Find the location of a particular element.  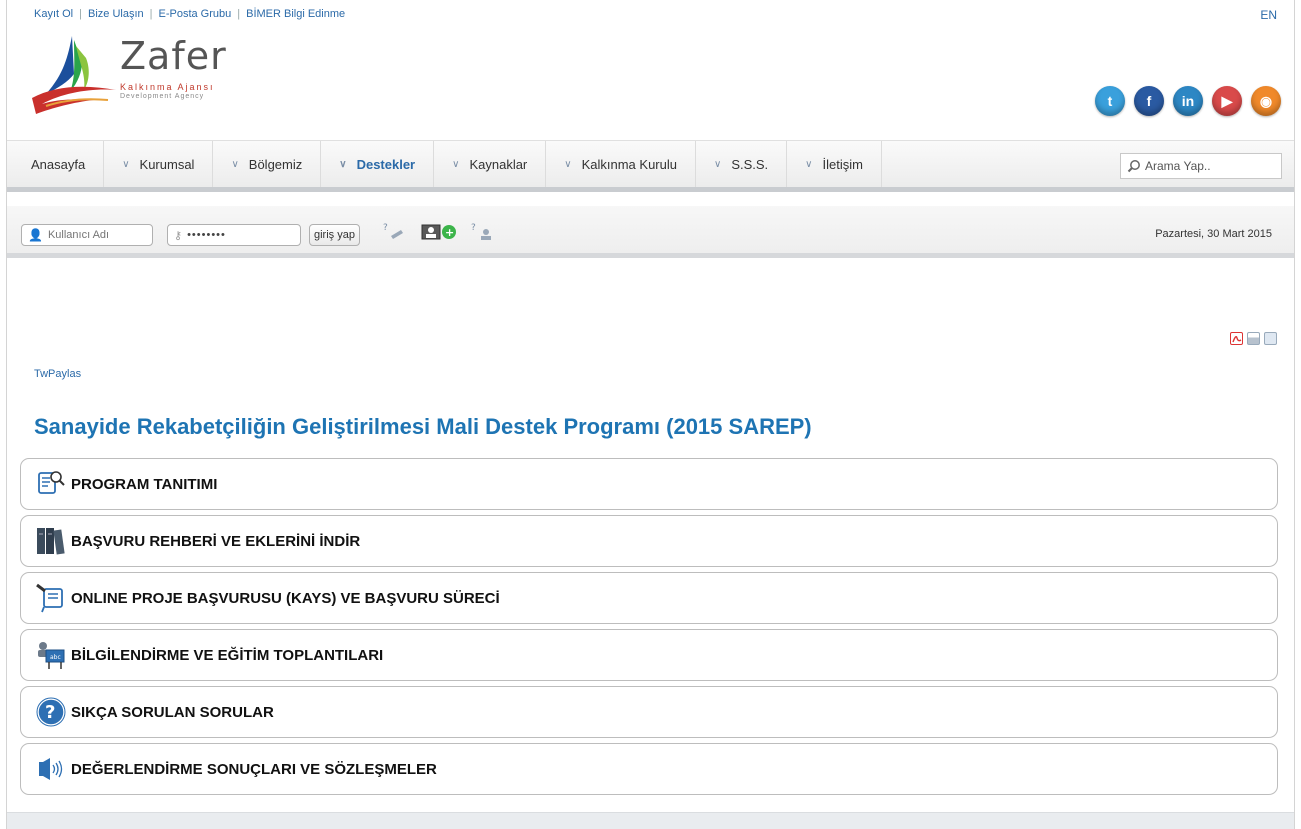

nav-item-kaynaklar: ∨ Kaynaklar is located at coordinates (490, 164).